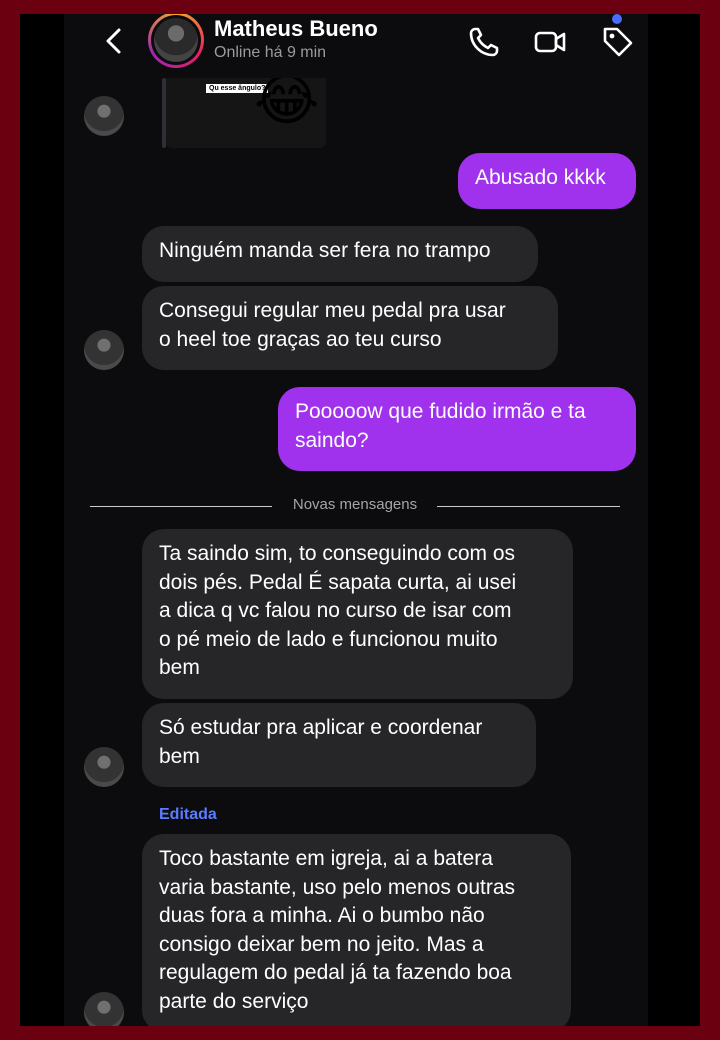 The width and height of the screenshot is (720, 1040). What do you see at coordinates (618, 42) in the screenshot?
I see `tag-icon` at bounding box center [618, 42].